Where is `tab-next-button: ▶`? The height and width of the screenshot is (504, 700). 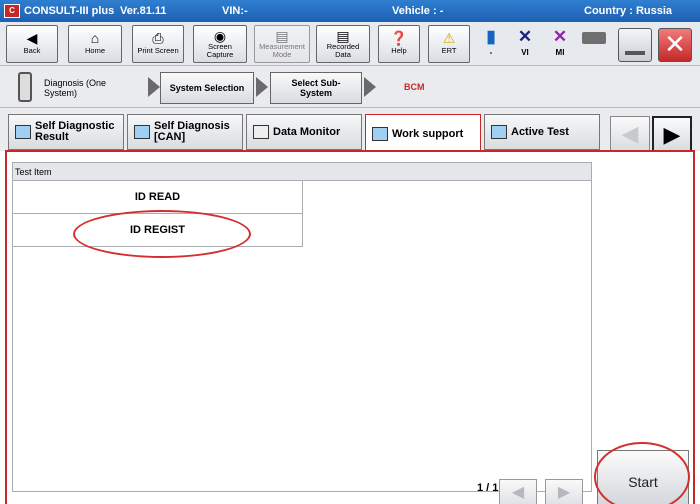 tab-next-button: ▶ is located at coordinates (672, 134).